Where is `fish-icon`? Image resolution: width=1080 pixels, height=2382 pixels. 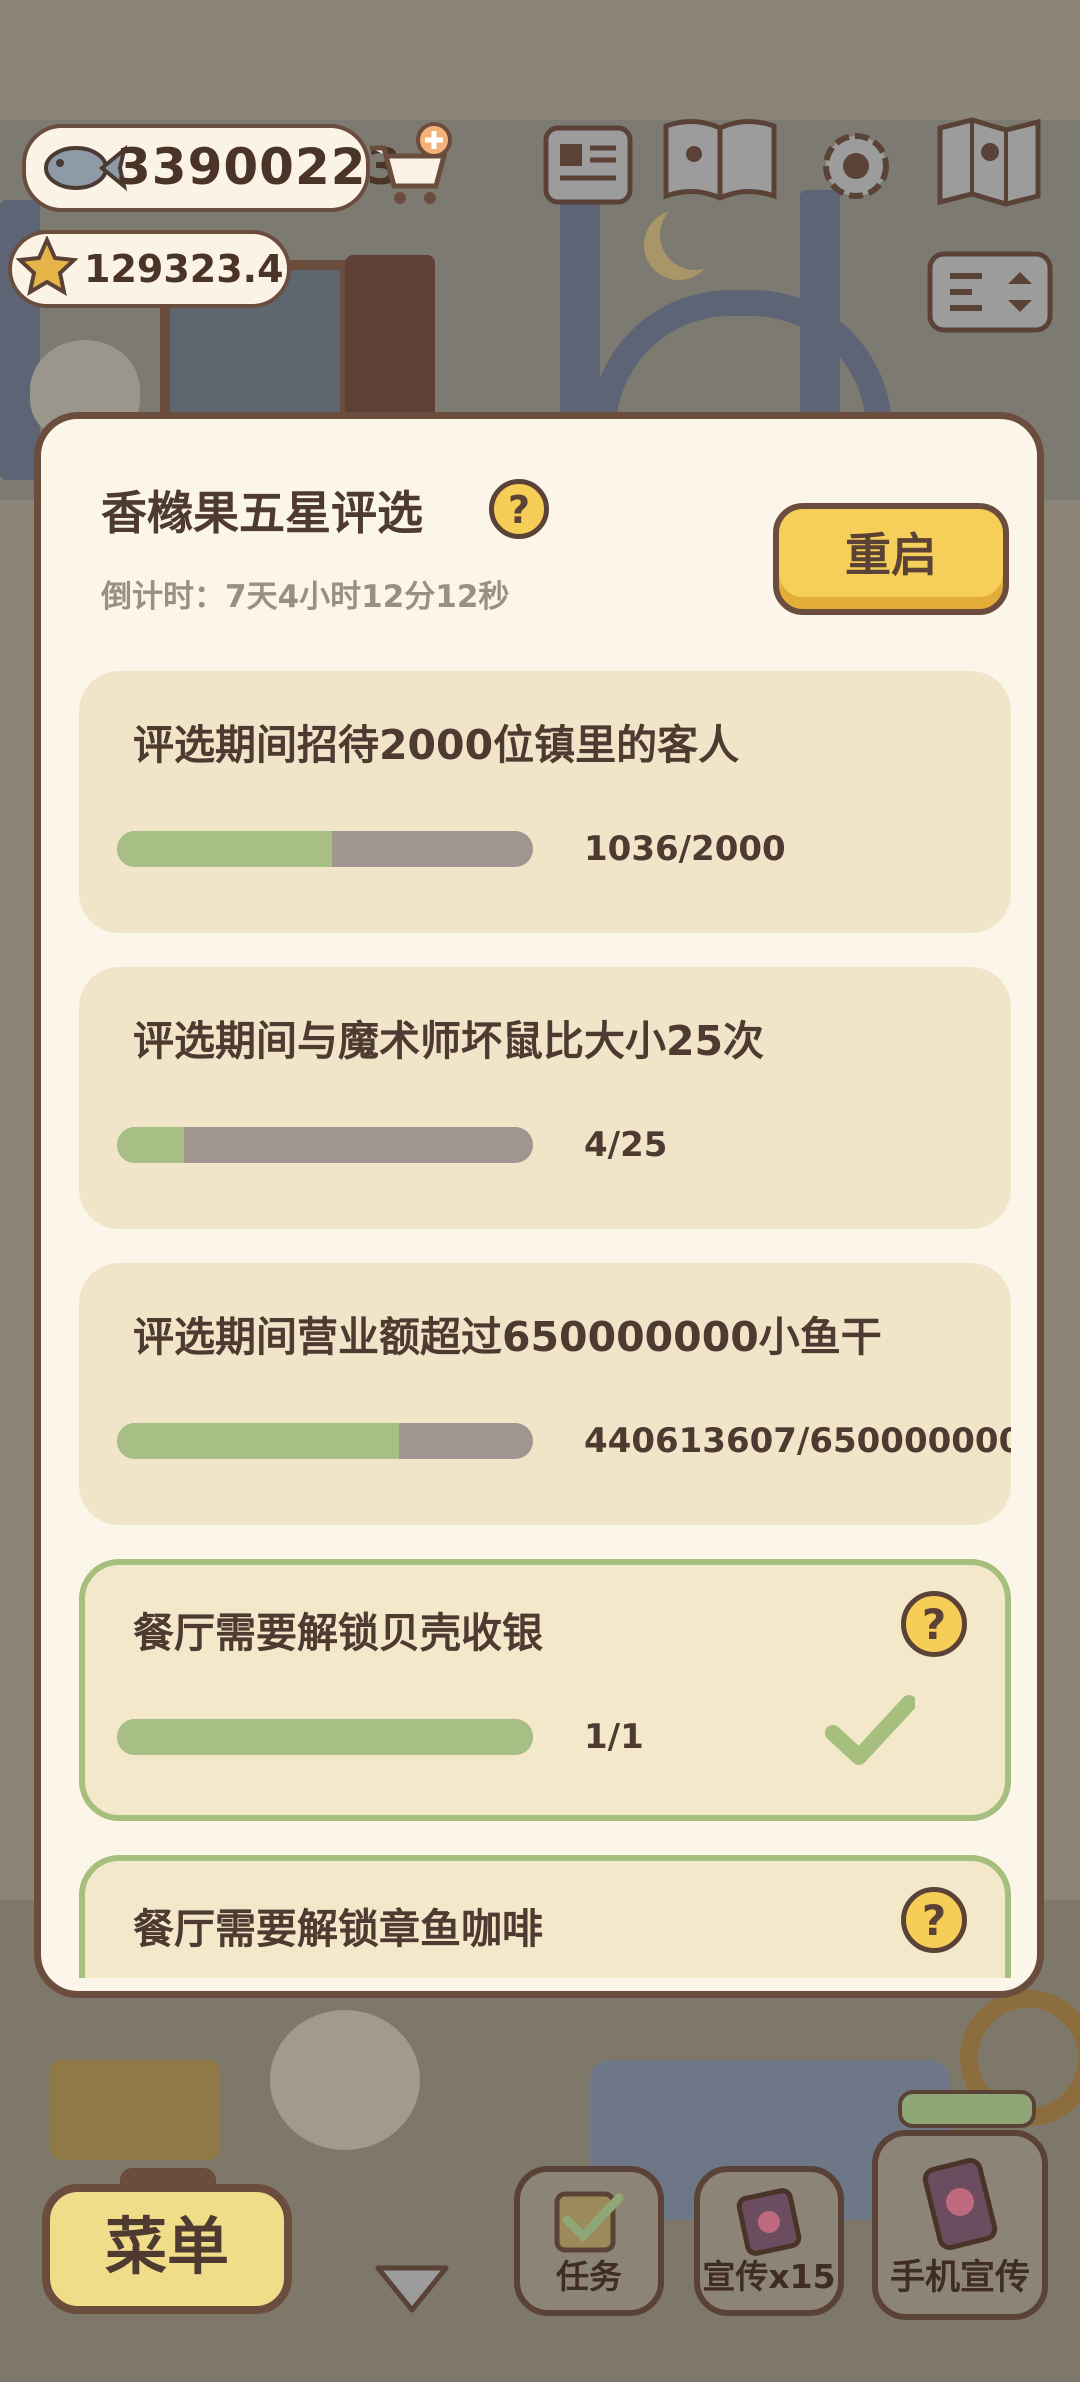 fish-icon is located at coordinates (86, 168).